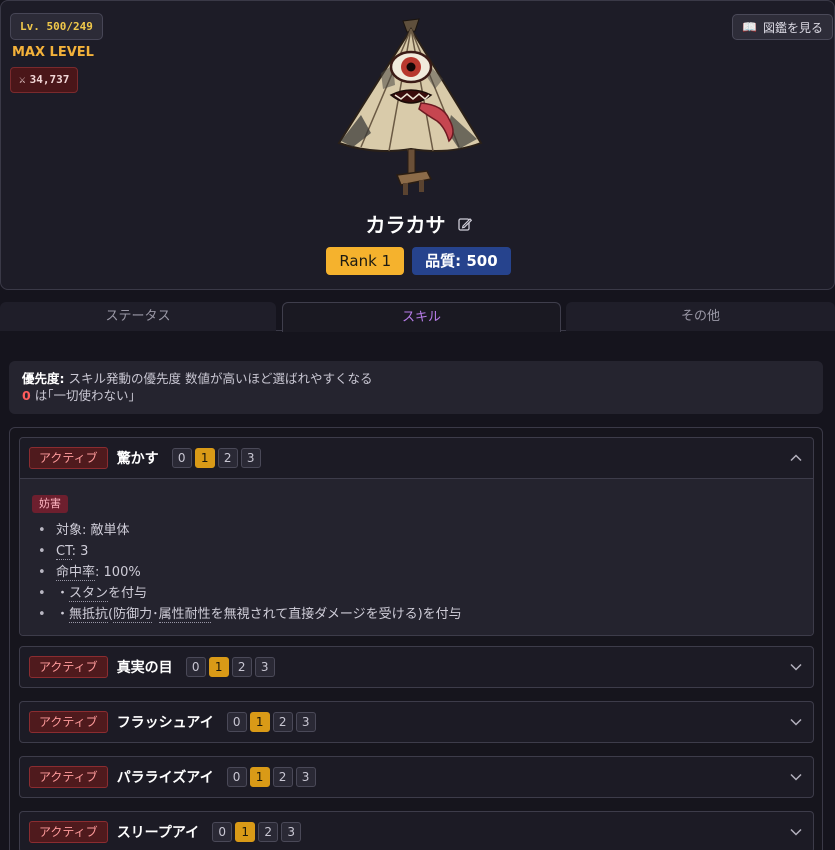 Image resolution: width=835 pixels, height=850 pixels. What do you see at coordinates (416, 593) in the screenshot?
I see `effect-stun: ・スタンを付与` at bounding box center [416, 593].